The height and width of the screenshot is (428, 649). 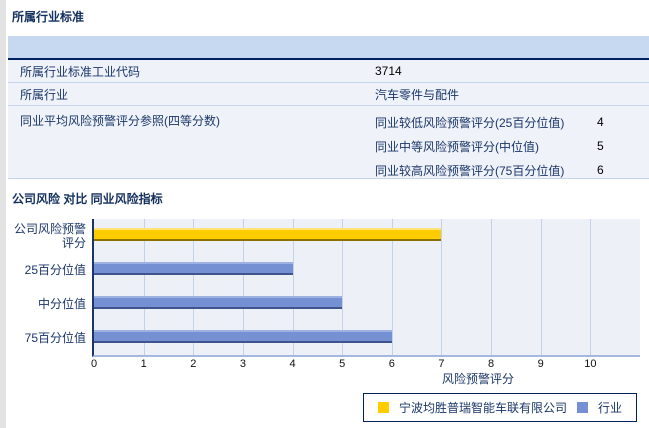 What do you see at coordinates (328, 94) in the screenshot?
I see `table-row-industry: 所属行业 汽车零件与配件` at bounding box center [328, 94].